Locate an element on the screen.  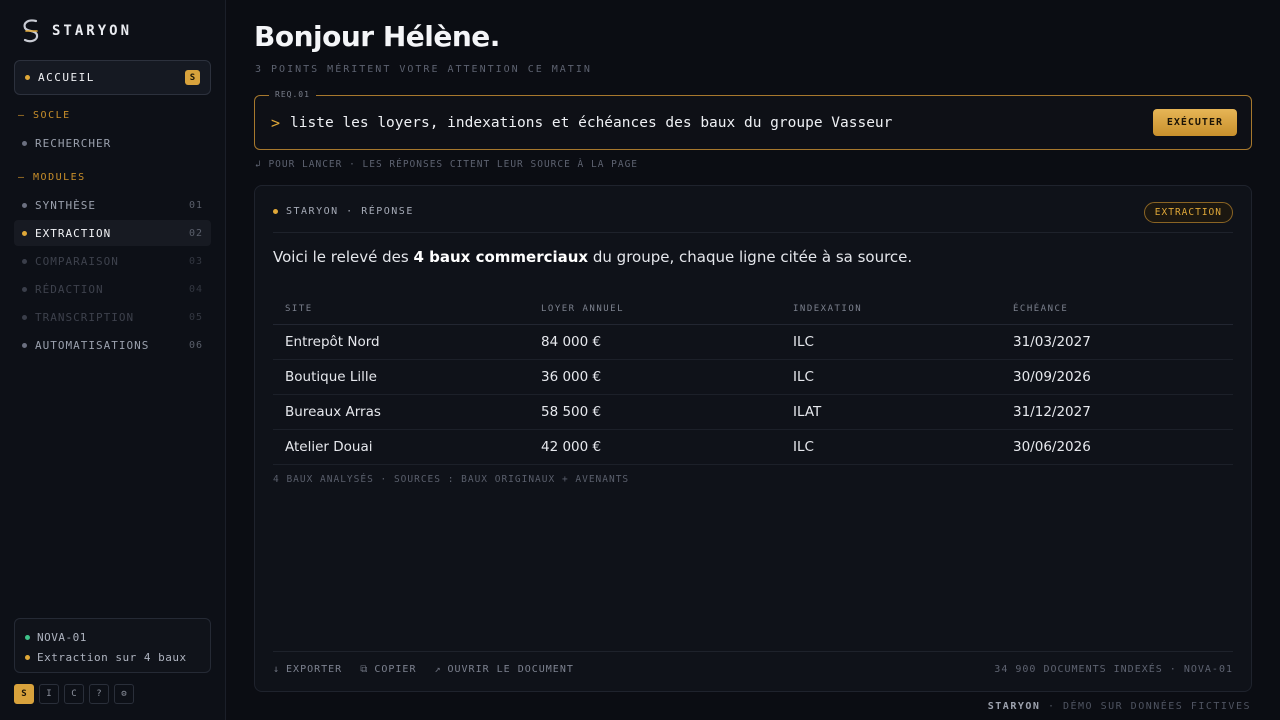
copy-label: COPIER is located at coordinates (395, 669).